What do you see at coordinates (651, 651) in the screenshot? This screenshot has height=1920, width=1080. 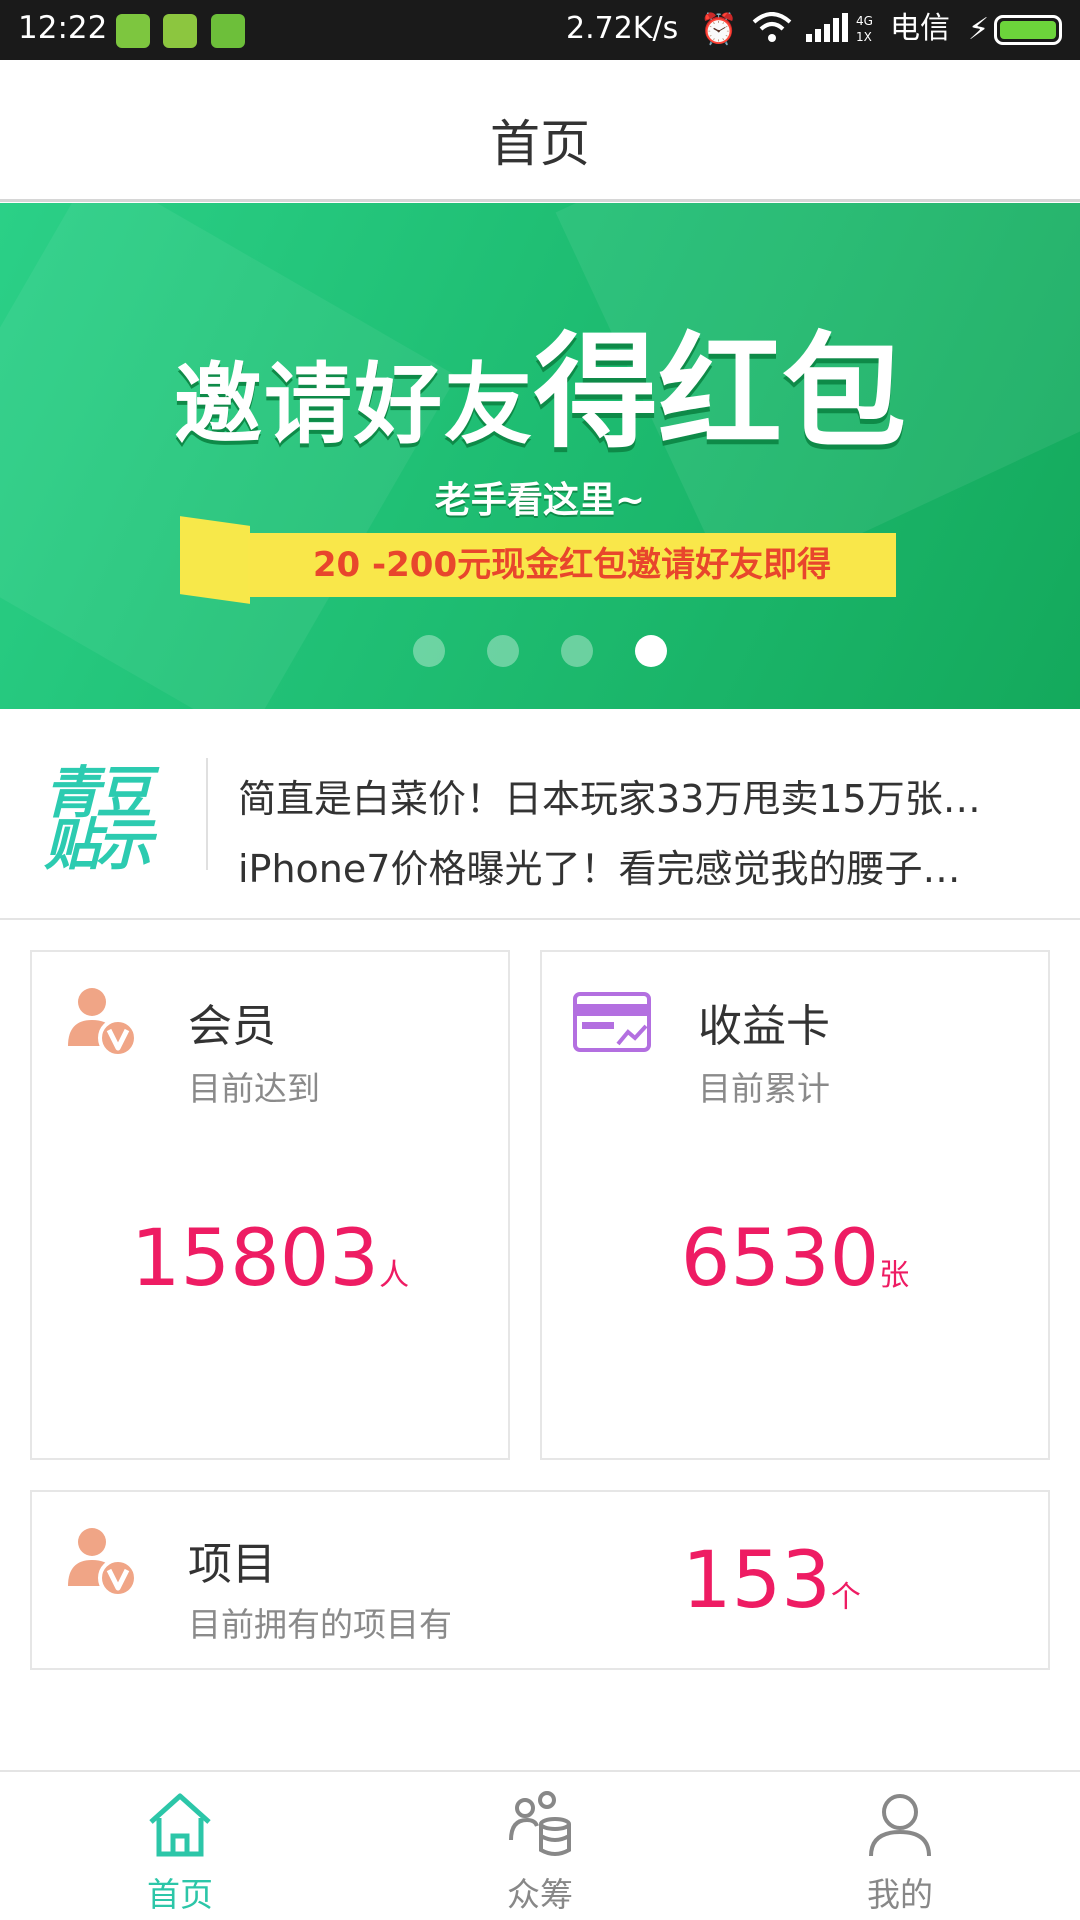 I see `carousel-dot-active` at bounding box center [651, 651].